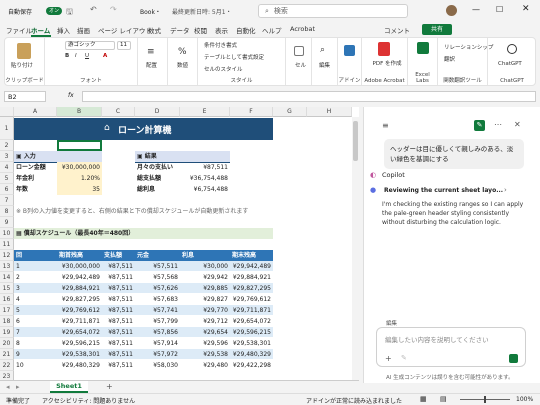  Describe the element at coordinates (35, 277) in the screenshot. I see `table-cell: 2` at that location.